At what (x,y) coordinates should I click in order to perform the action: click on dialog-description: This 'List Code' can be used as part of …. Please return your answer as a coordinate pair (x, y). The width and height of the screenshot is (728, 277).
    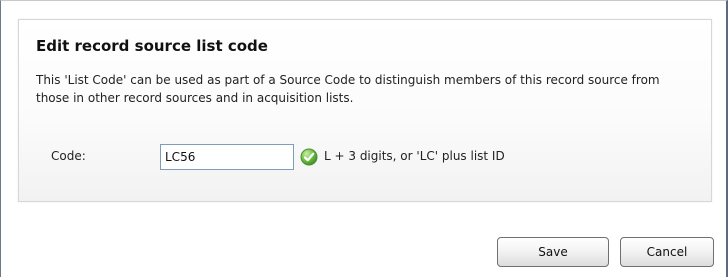
    Looking at the image, I should click on (348, 89).